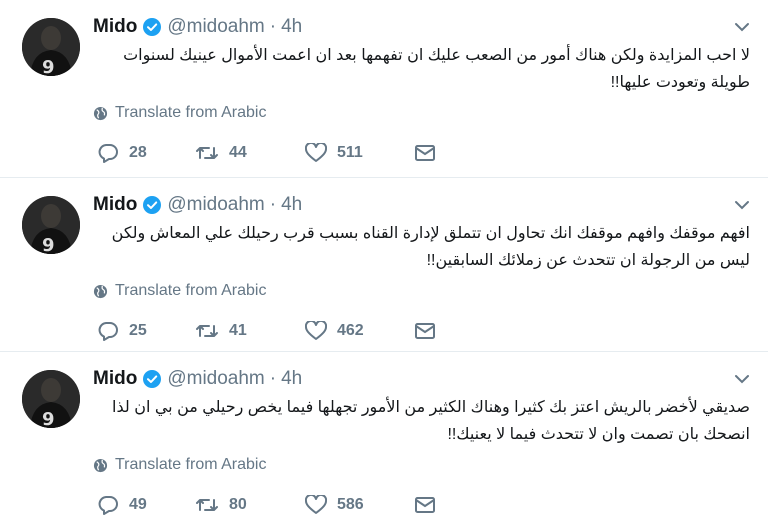  I want to click on reply-button: 28, so click(146, 153).